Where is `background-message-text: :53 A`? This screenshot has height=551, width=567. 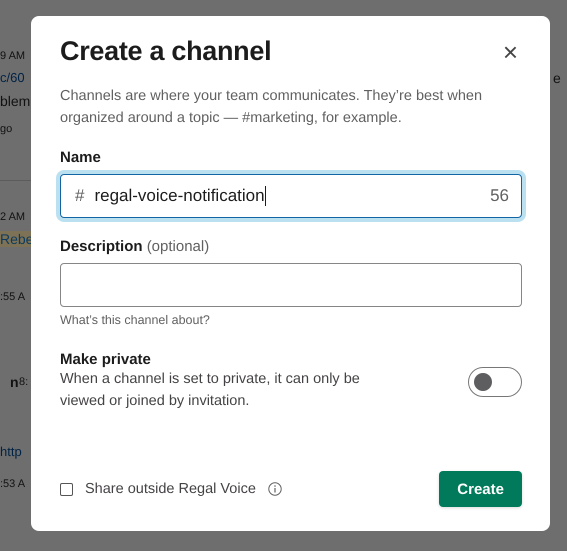 background-message-text: :53 A is located at coordinates (13, 484).